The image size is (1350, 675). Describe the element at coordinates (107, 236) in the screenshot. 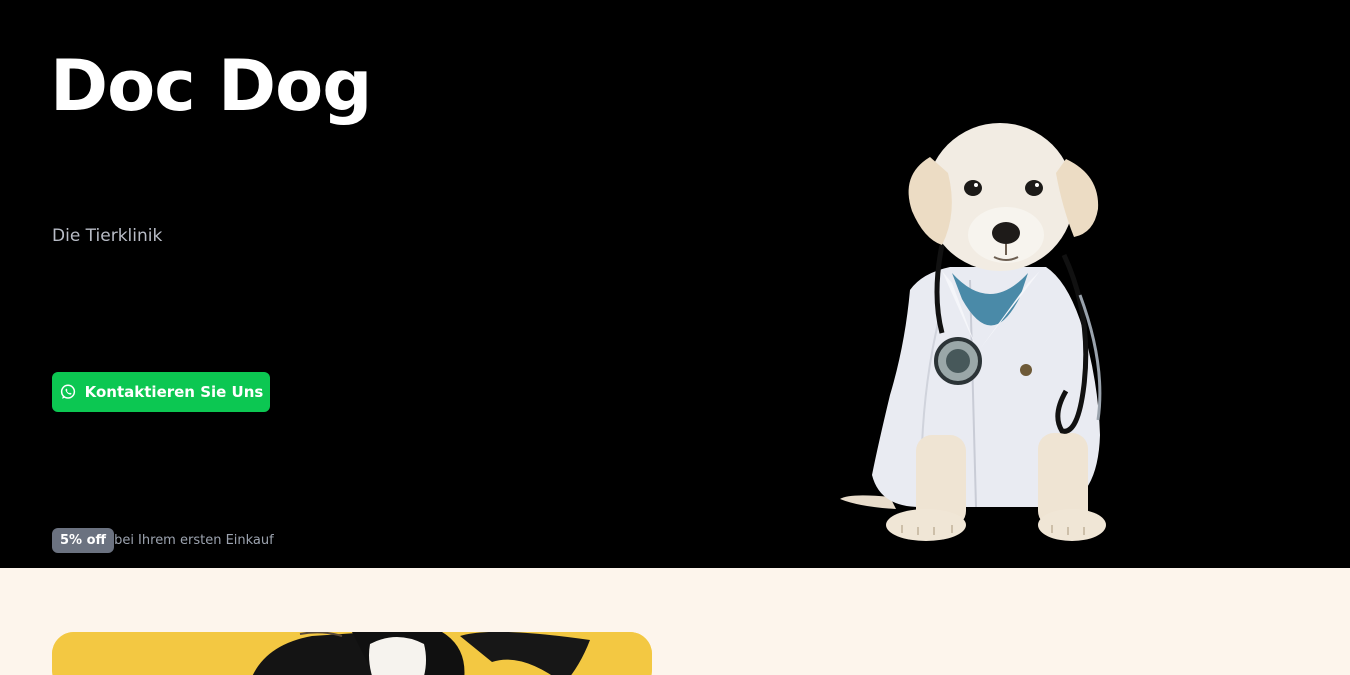

I see `hero-subtitle: Die Tierklinik` at that location.